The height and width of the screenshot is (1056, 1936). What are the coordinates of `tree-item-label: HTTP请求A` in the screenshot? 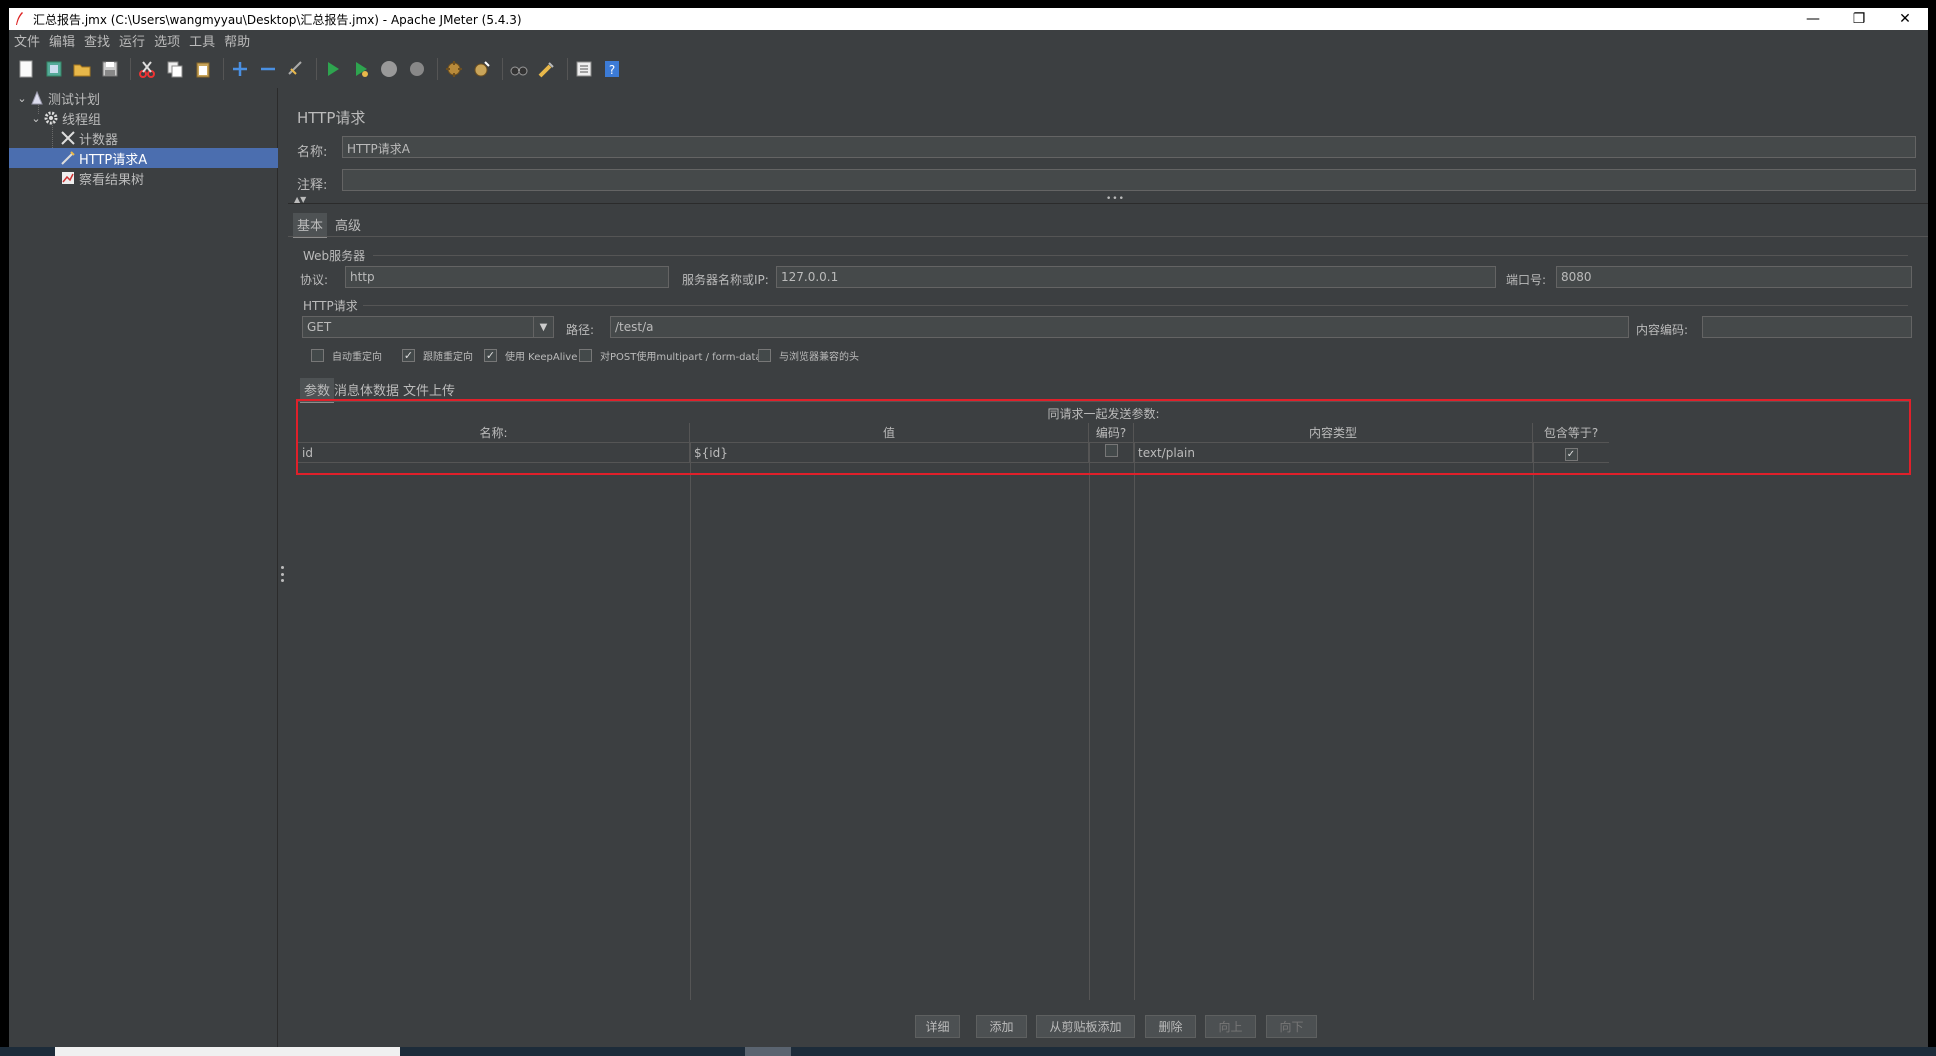 It's located at (113, 160).